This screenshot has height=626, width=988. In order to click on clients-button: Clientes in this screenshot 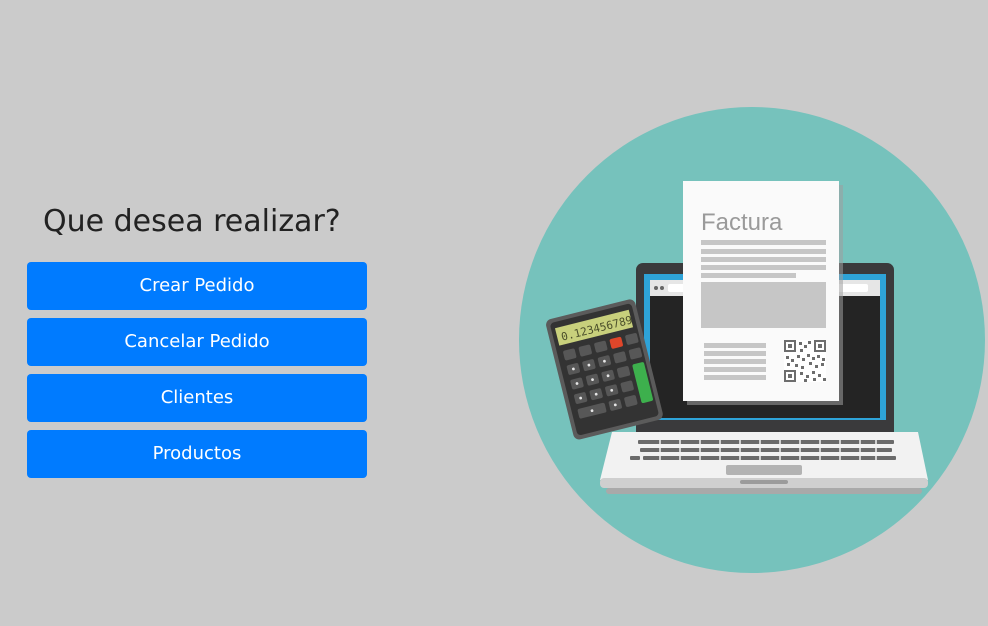, I will do `click(197, 398)`.